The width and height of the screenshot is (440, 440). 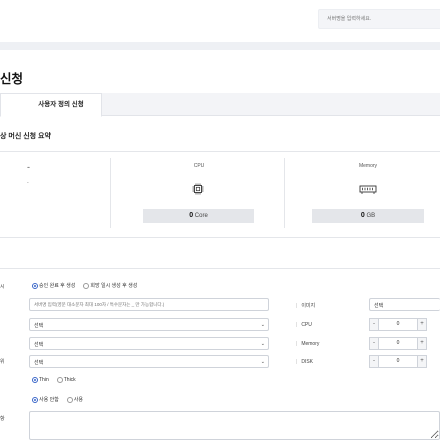 What do you see at coordinates (371, 216) in the screenshot?
I see `summary-memory-unit: GB` at bounding box center [371, 216].